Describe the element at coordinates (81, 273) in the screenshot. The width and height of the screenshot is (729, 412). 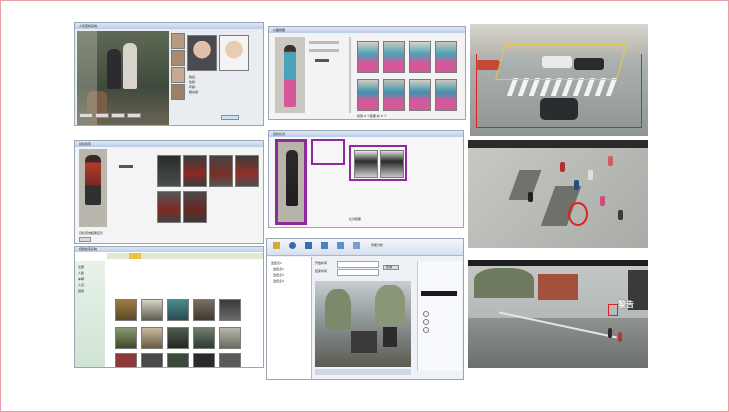
I see `sidebar-item: 人脸` at that location.